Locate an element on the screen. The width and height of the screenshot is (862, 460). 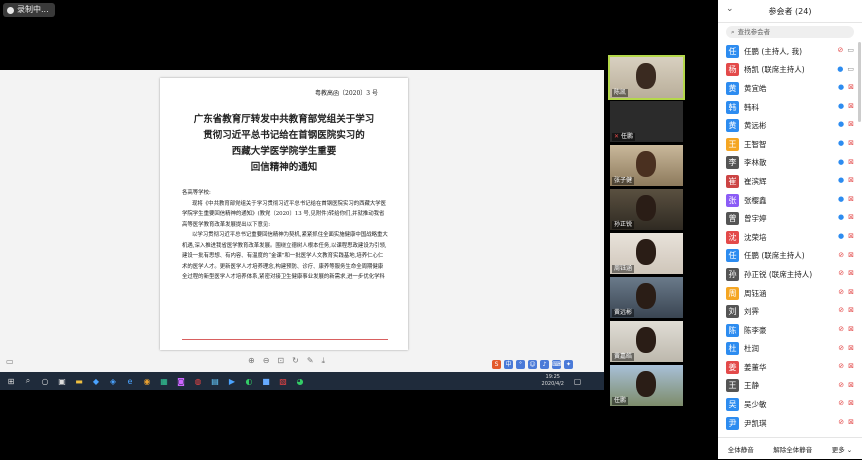
sidebar-toggle-icon: ▭ is located at coordinates (10, 361).